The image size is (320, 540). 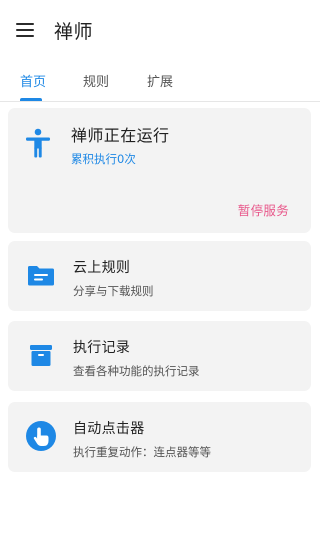 I want to click on pause-service-button: 暂停服务, so click(x=263, y=209).